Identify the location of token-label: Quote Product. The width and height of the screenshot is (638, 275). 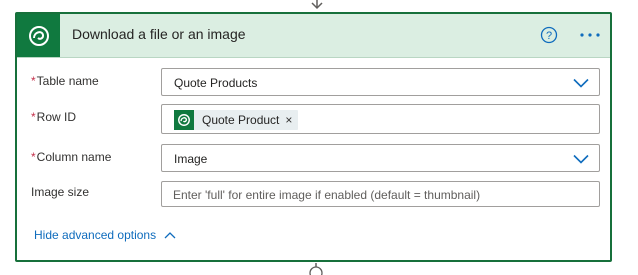
(241, 120).